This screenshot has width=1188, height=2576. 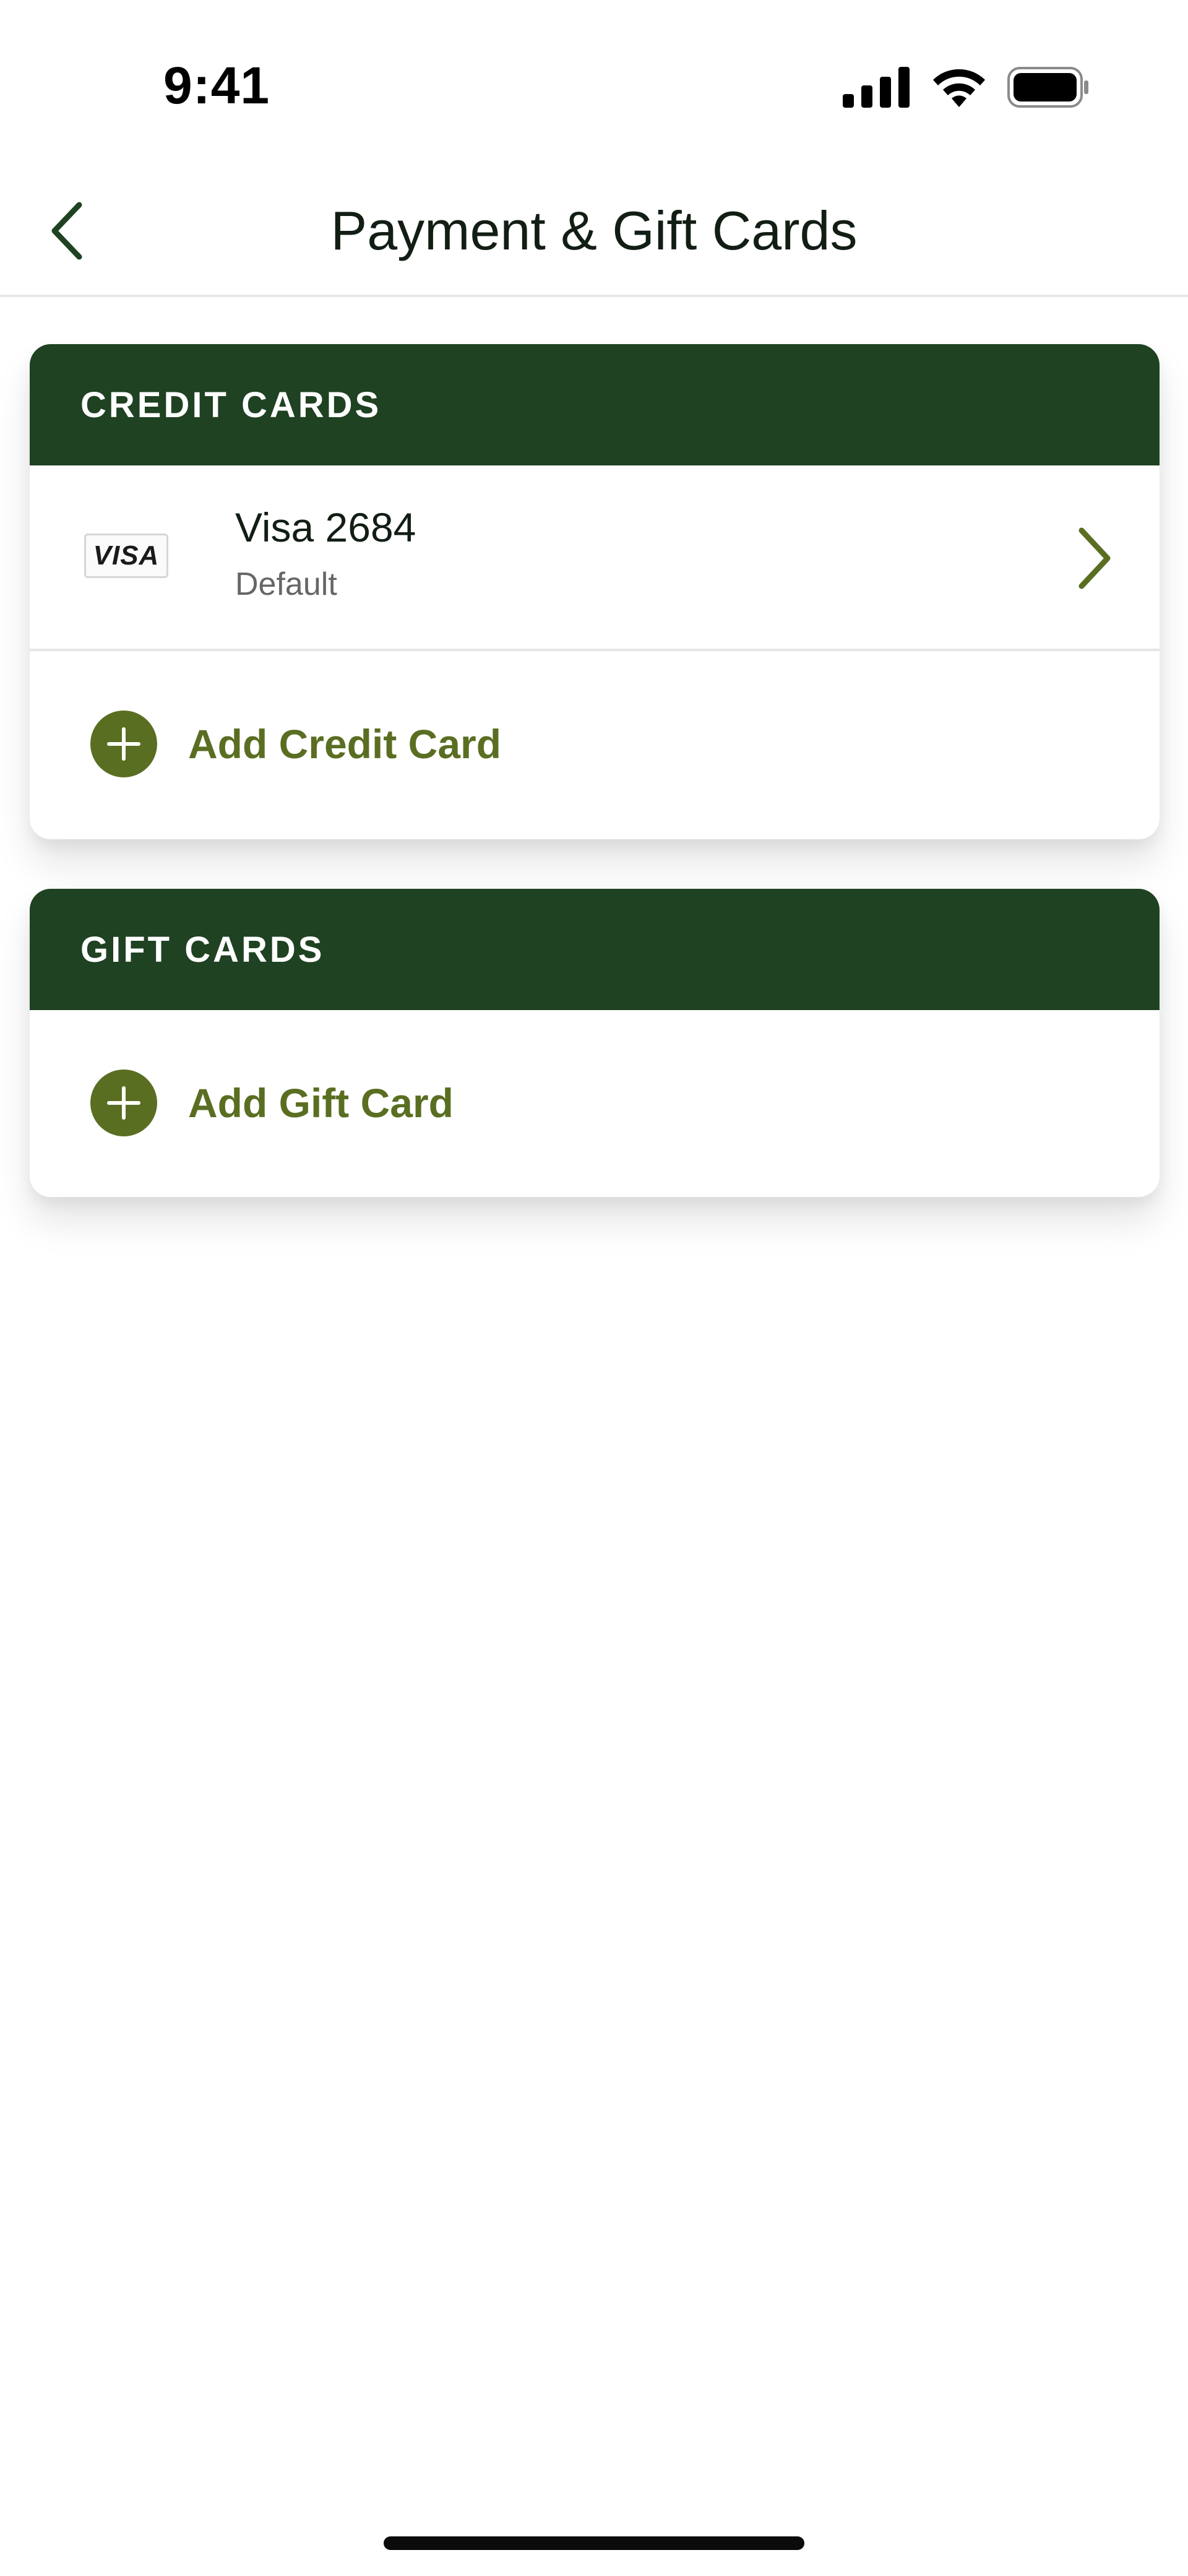 I want to click on gift-cards-label: GIFT CARDS, so click(x=202, y=949).